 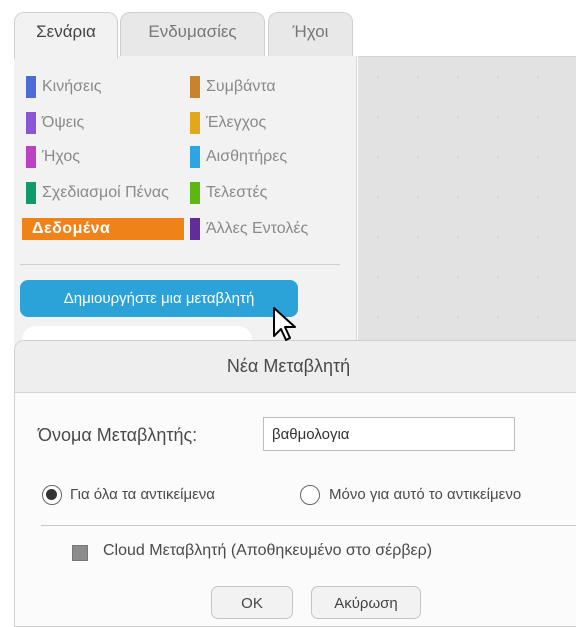 I want to click on category-sound: Ήχος, so click(x=111, y=157).